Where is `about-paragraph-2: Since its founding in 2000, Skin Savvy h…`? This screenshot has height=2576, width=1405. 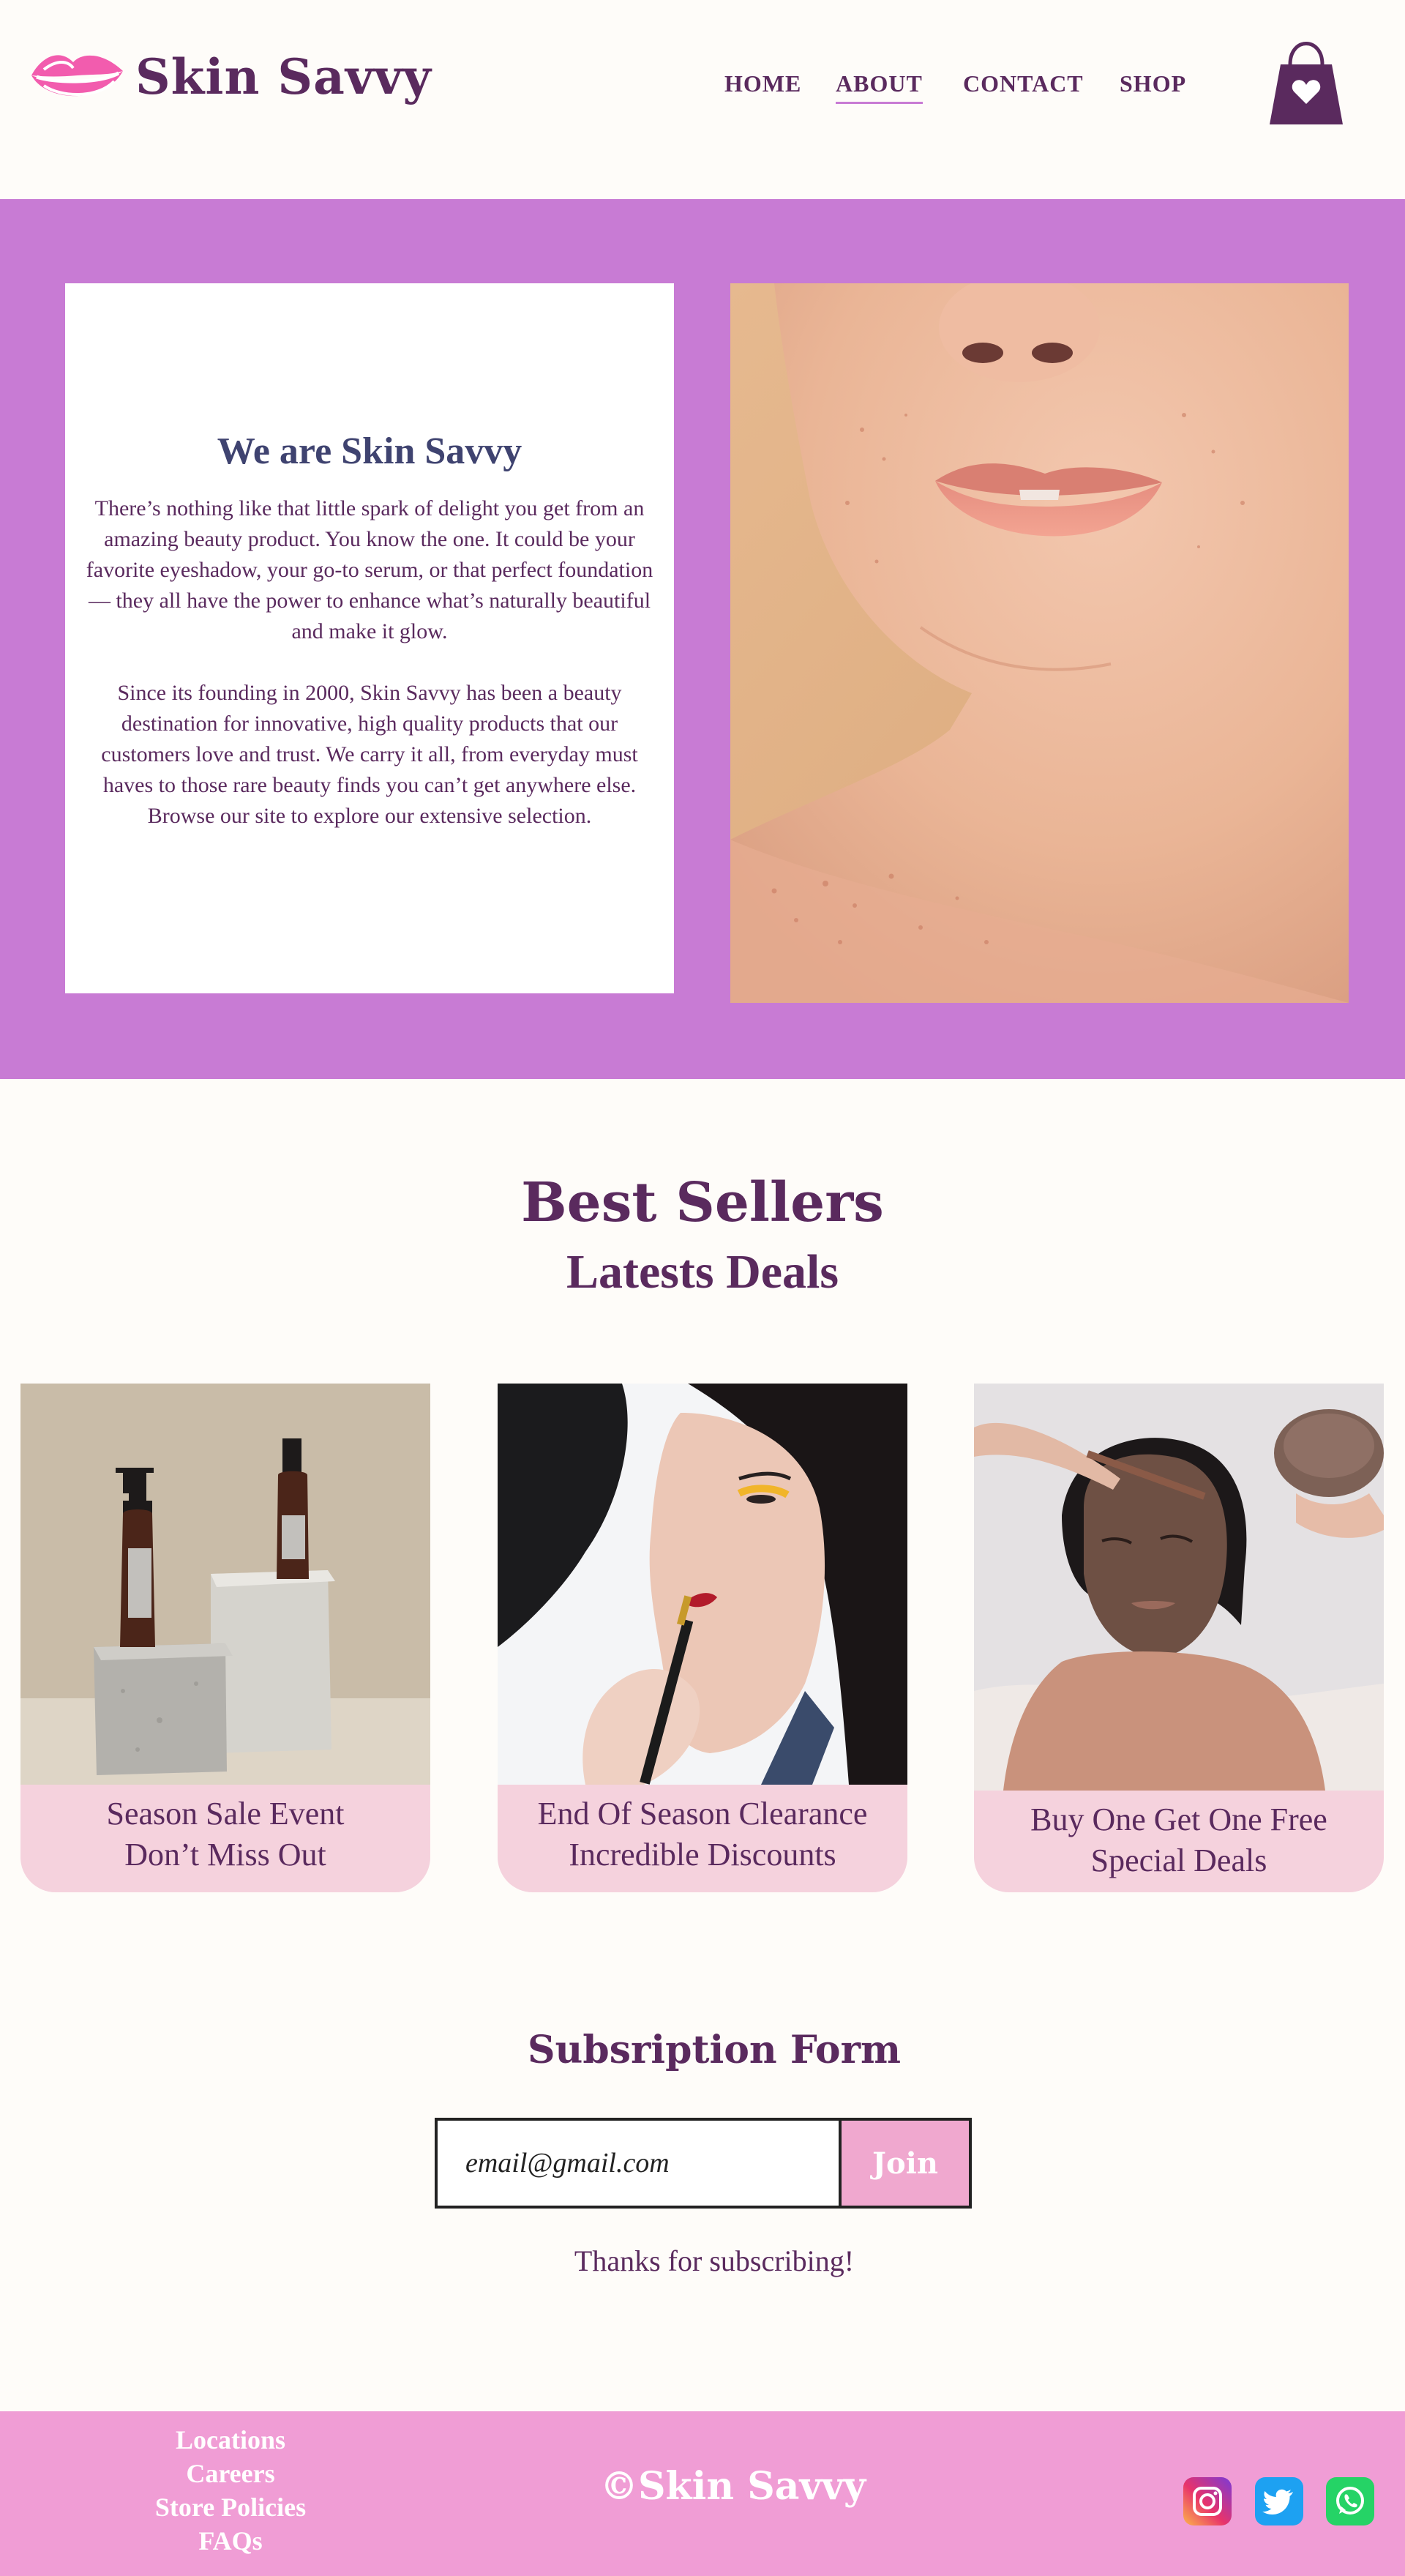
about-paragraph-2: Since its founding in 2000, Skin Savvy h… is located at coordinates (369, 754).